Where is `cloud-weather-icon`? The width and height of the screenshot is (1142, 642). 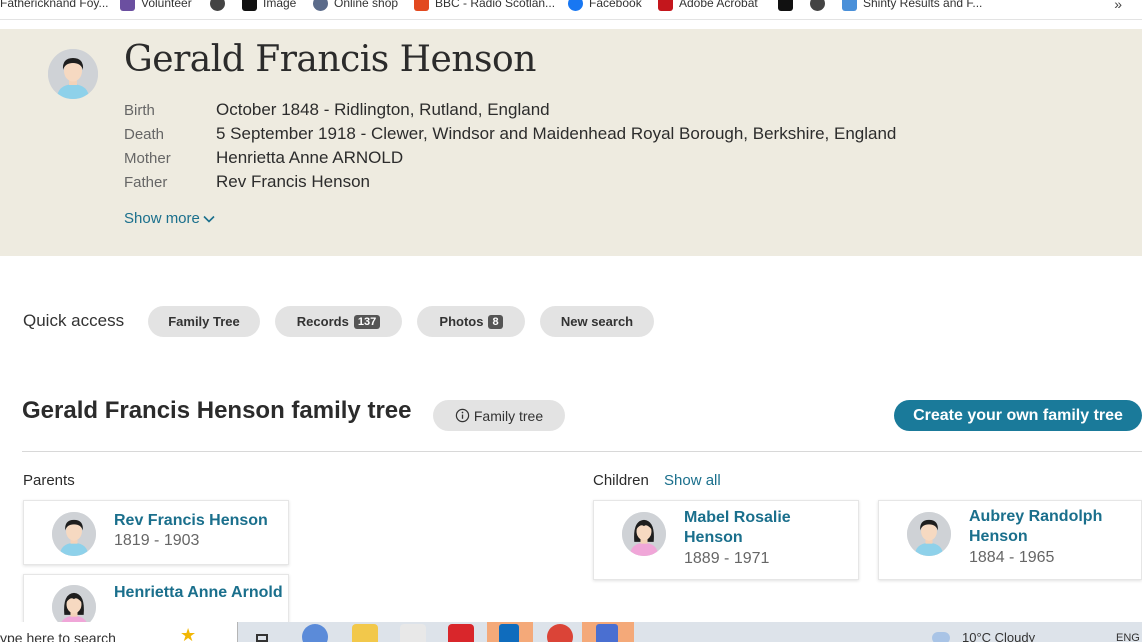 cloud-weather-icon is located at coordinates (941, 637).